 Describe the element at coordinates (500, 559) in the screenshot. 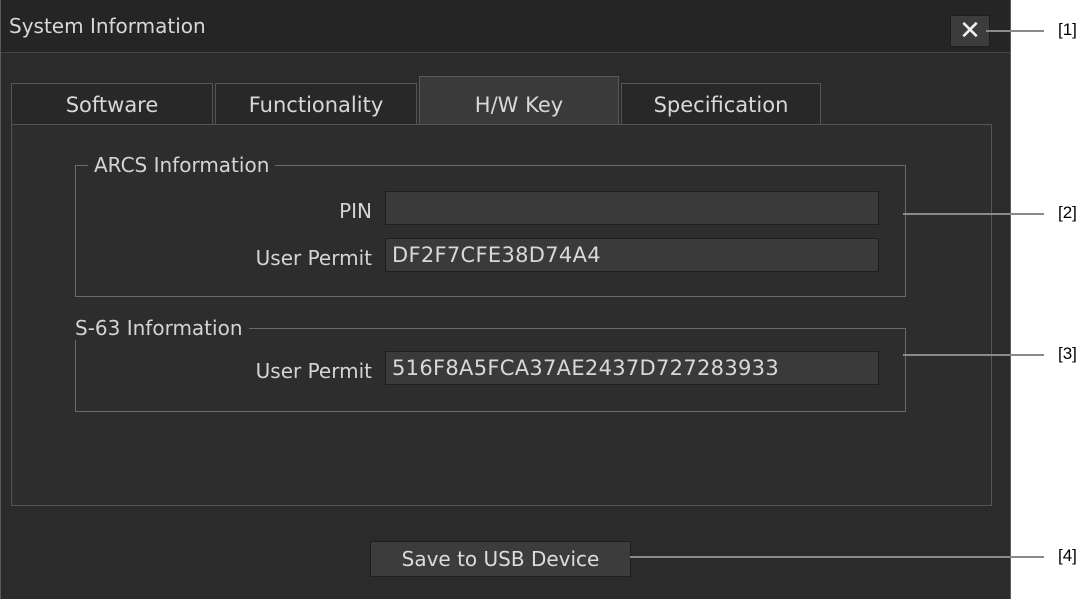

I see `save-to-usb-button: Save to USB Device` at that location.